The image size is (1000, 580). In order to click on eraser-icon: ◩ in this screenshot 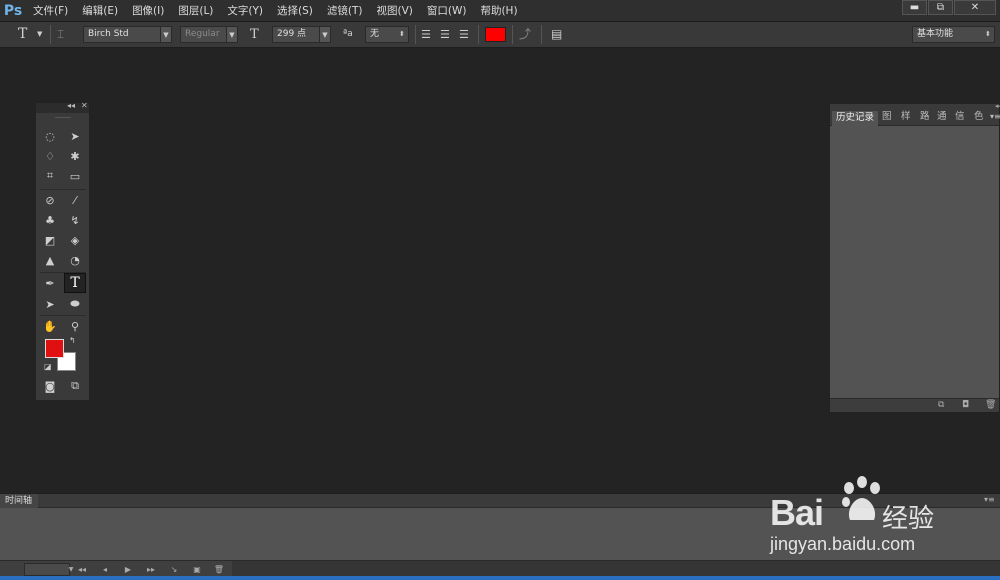, I will do `click(50, 240)`.